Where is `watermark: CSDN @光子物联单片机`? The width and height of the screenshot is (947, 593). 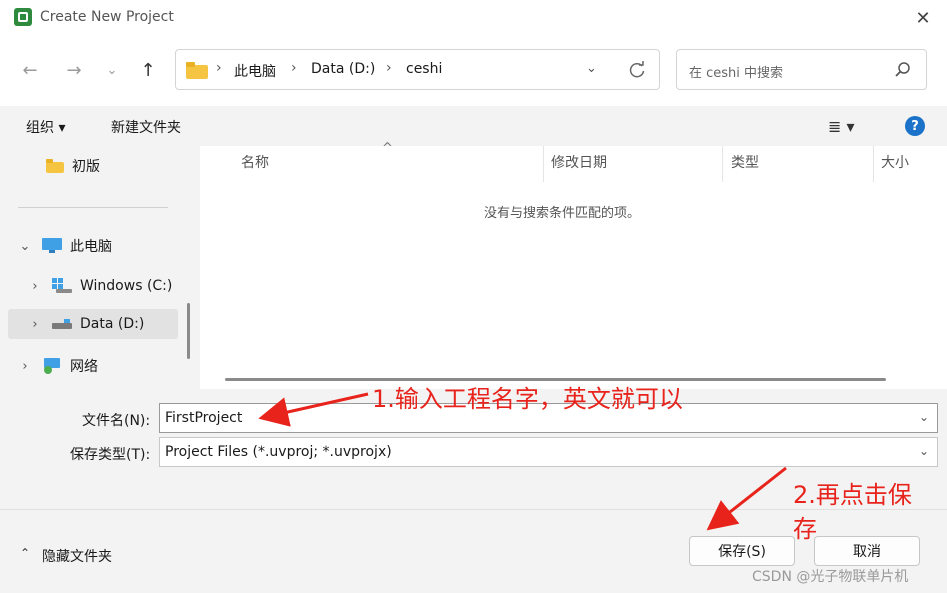 watermark: CSDN @光子物联单片机 is located at coordinates (830, 577).